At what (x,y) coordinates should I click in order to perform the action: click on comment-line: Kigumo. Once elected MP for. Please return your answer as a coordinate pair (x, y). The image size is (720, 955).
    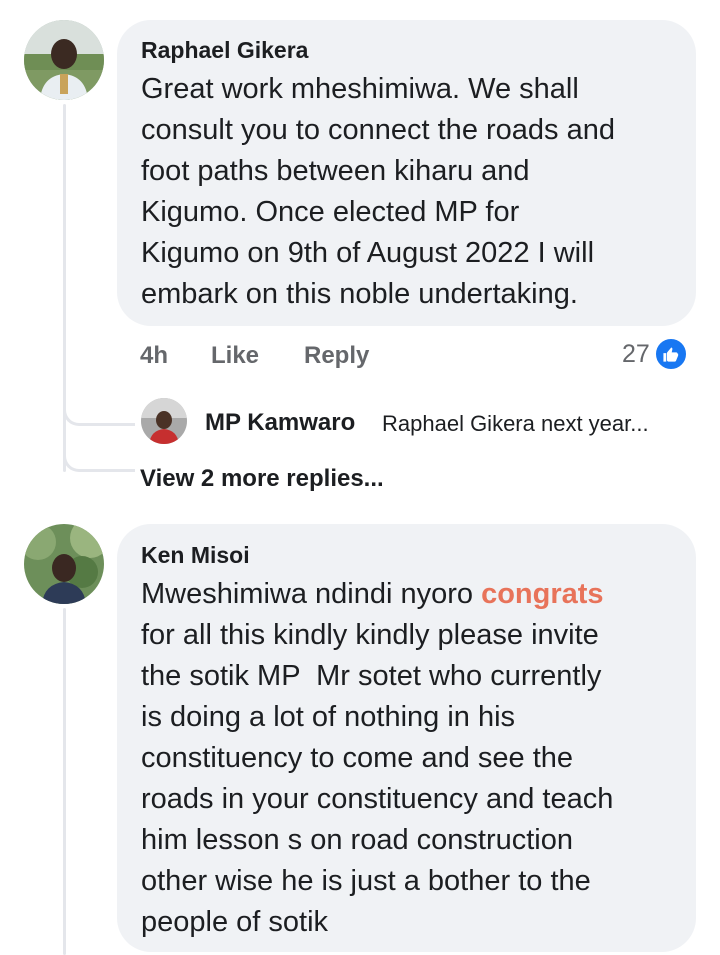
    Looking at the image, I should click on (330, 212).